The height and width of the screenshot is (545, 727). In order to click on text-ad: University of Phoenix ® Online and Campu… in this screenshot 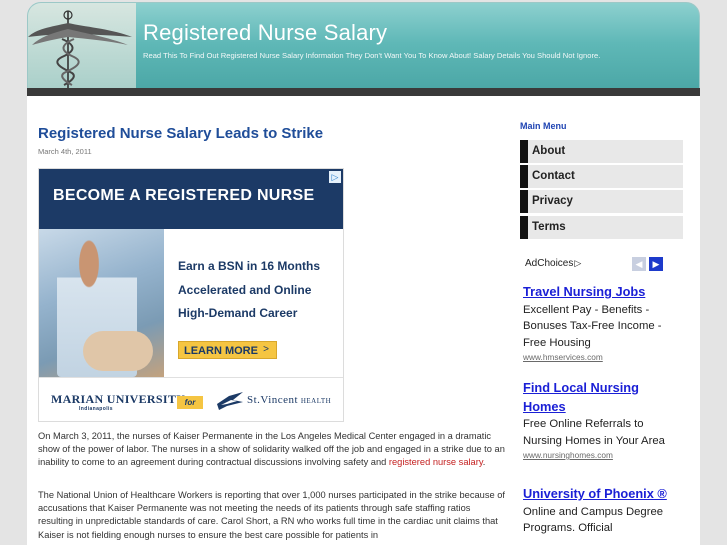, I will do `click(603, 511)`.